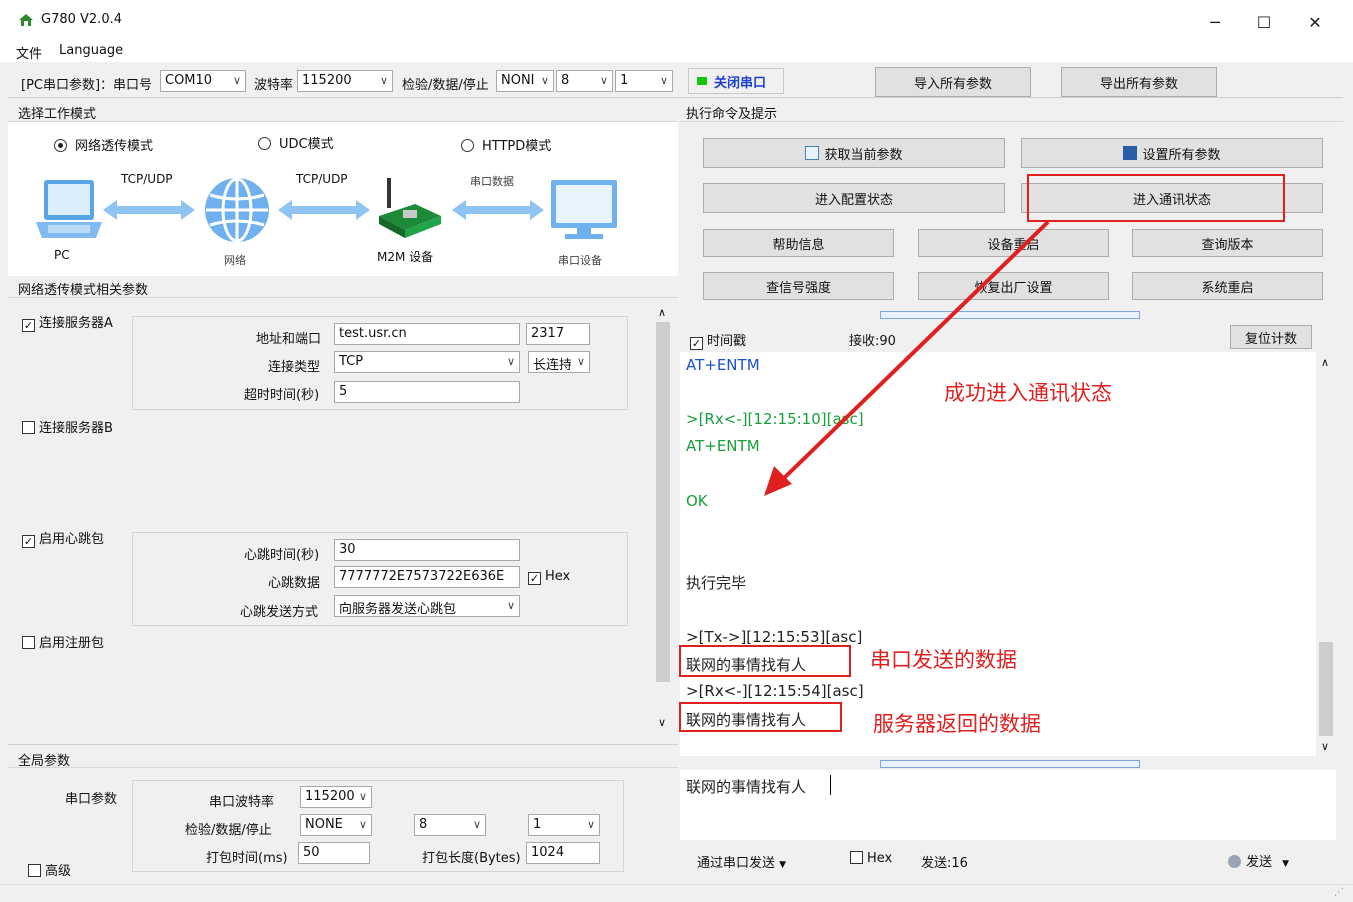 The width and height of the screenshot is (1353, 902). Describe the element at coordinates (957, 724) in the screenshot. I see `annotation-returned-text: 服务器返回的数据` at that location.